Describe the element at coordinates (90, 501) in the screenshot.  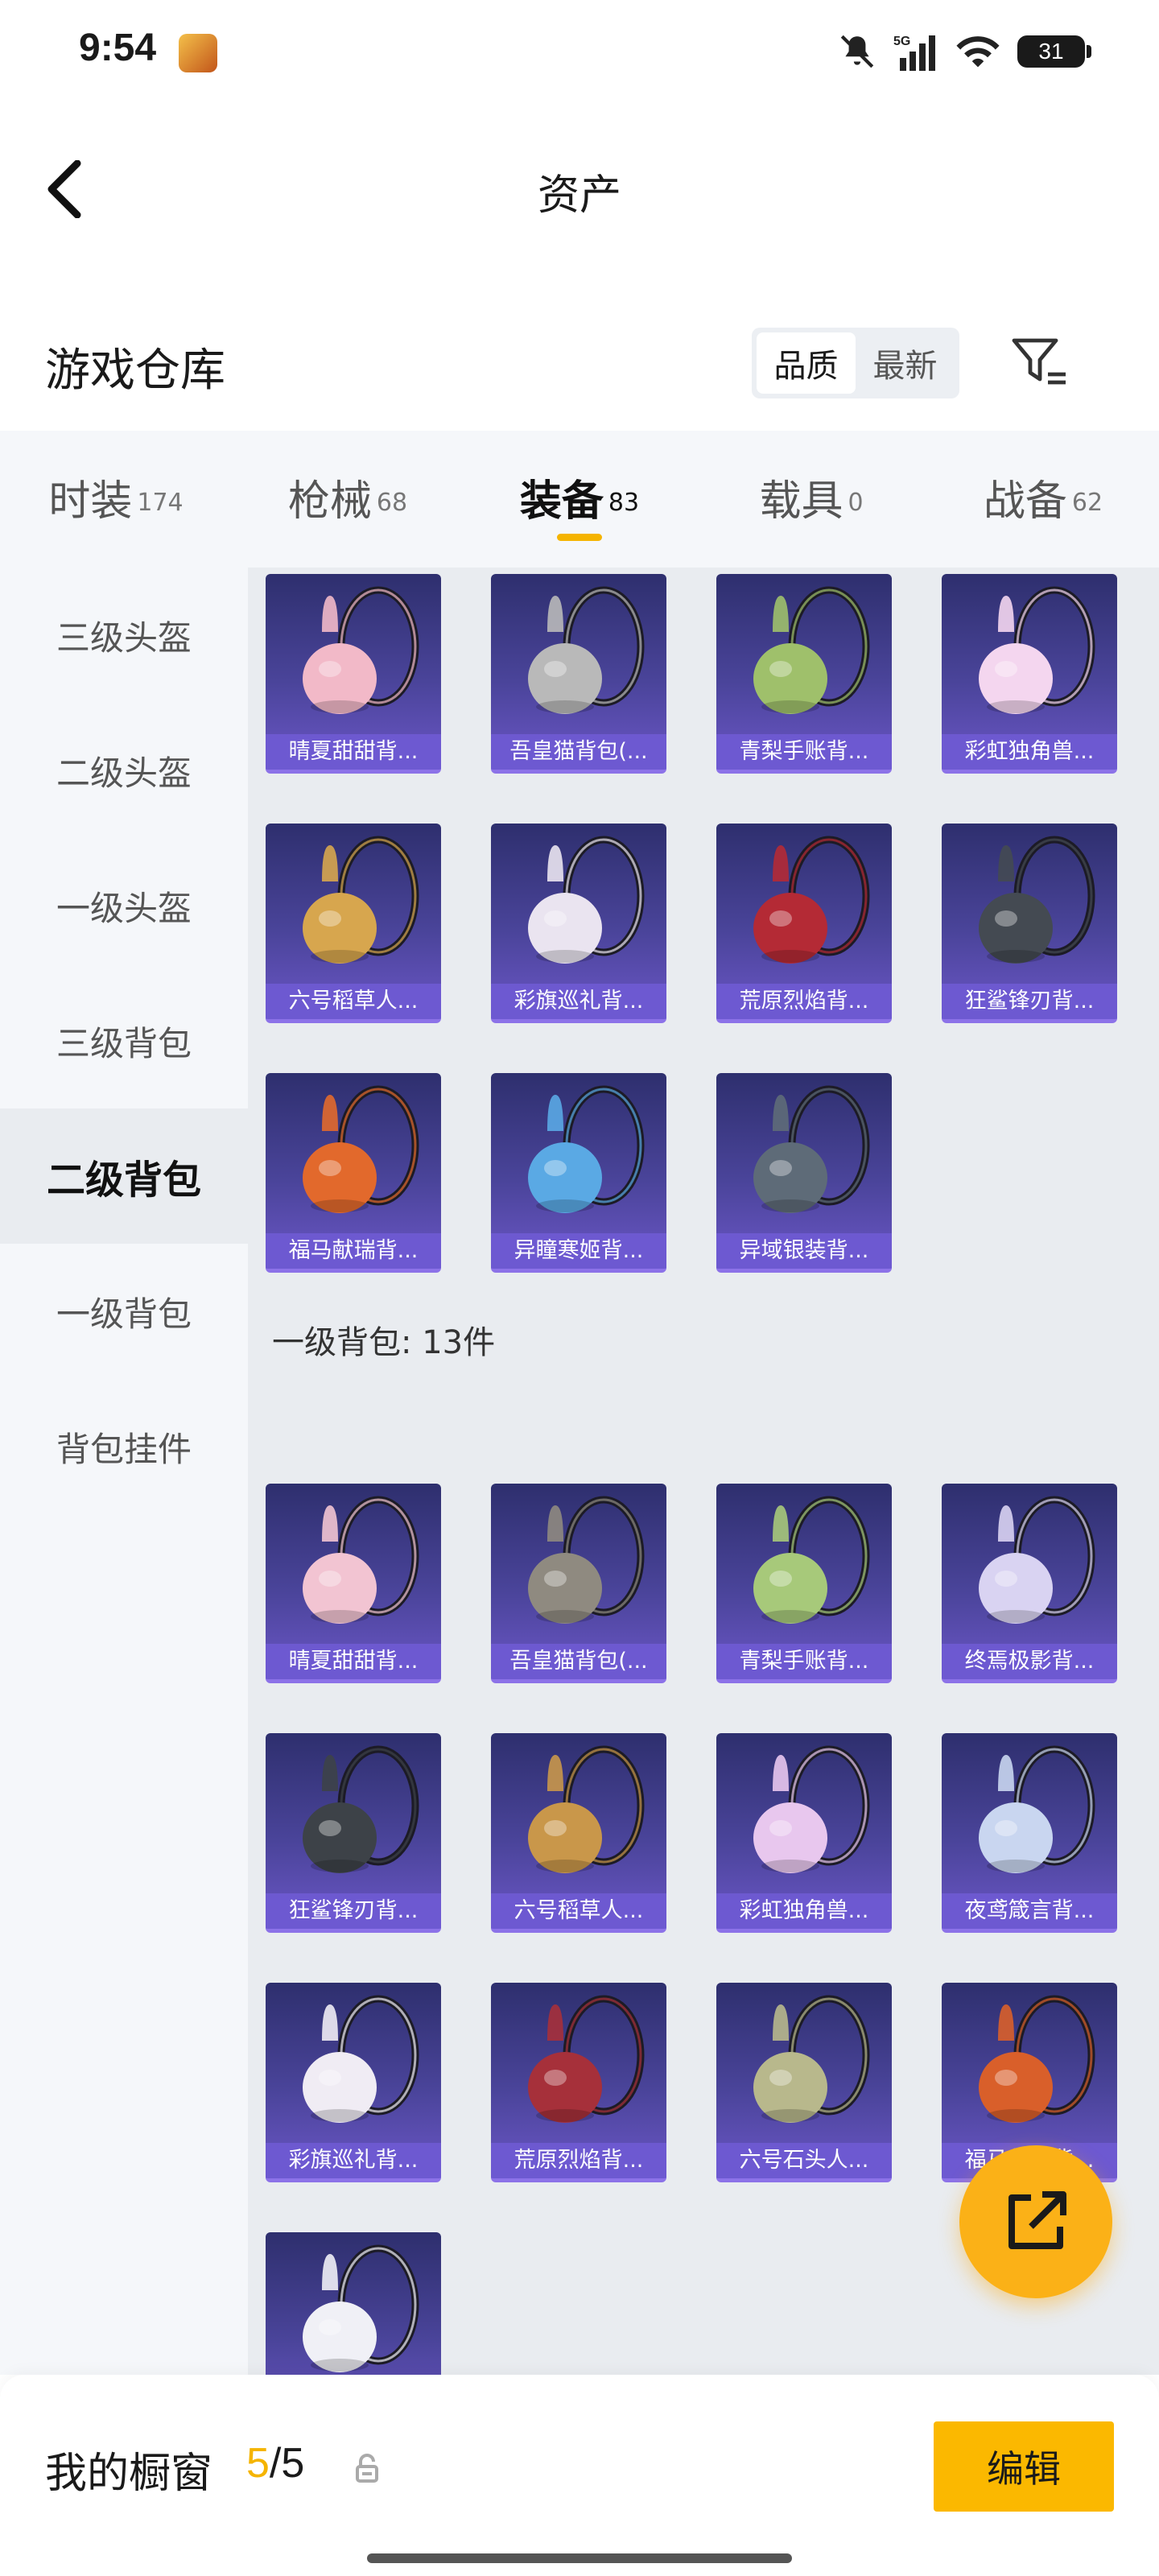
I see `tab-label: 时装` at that location.